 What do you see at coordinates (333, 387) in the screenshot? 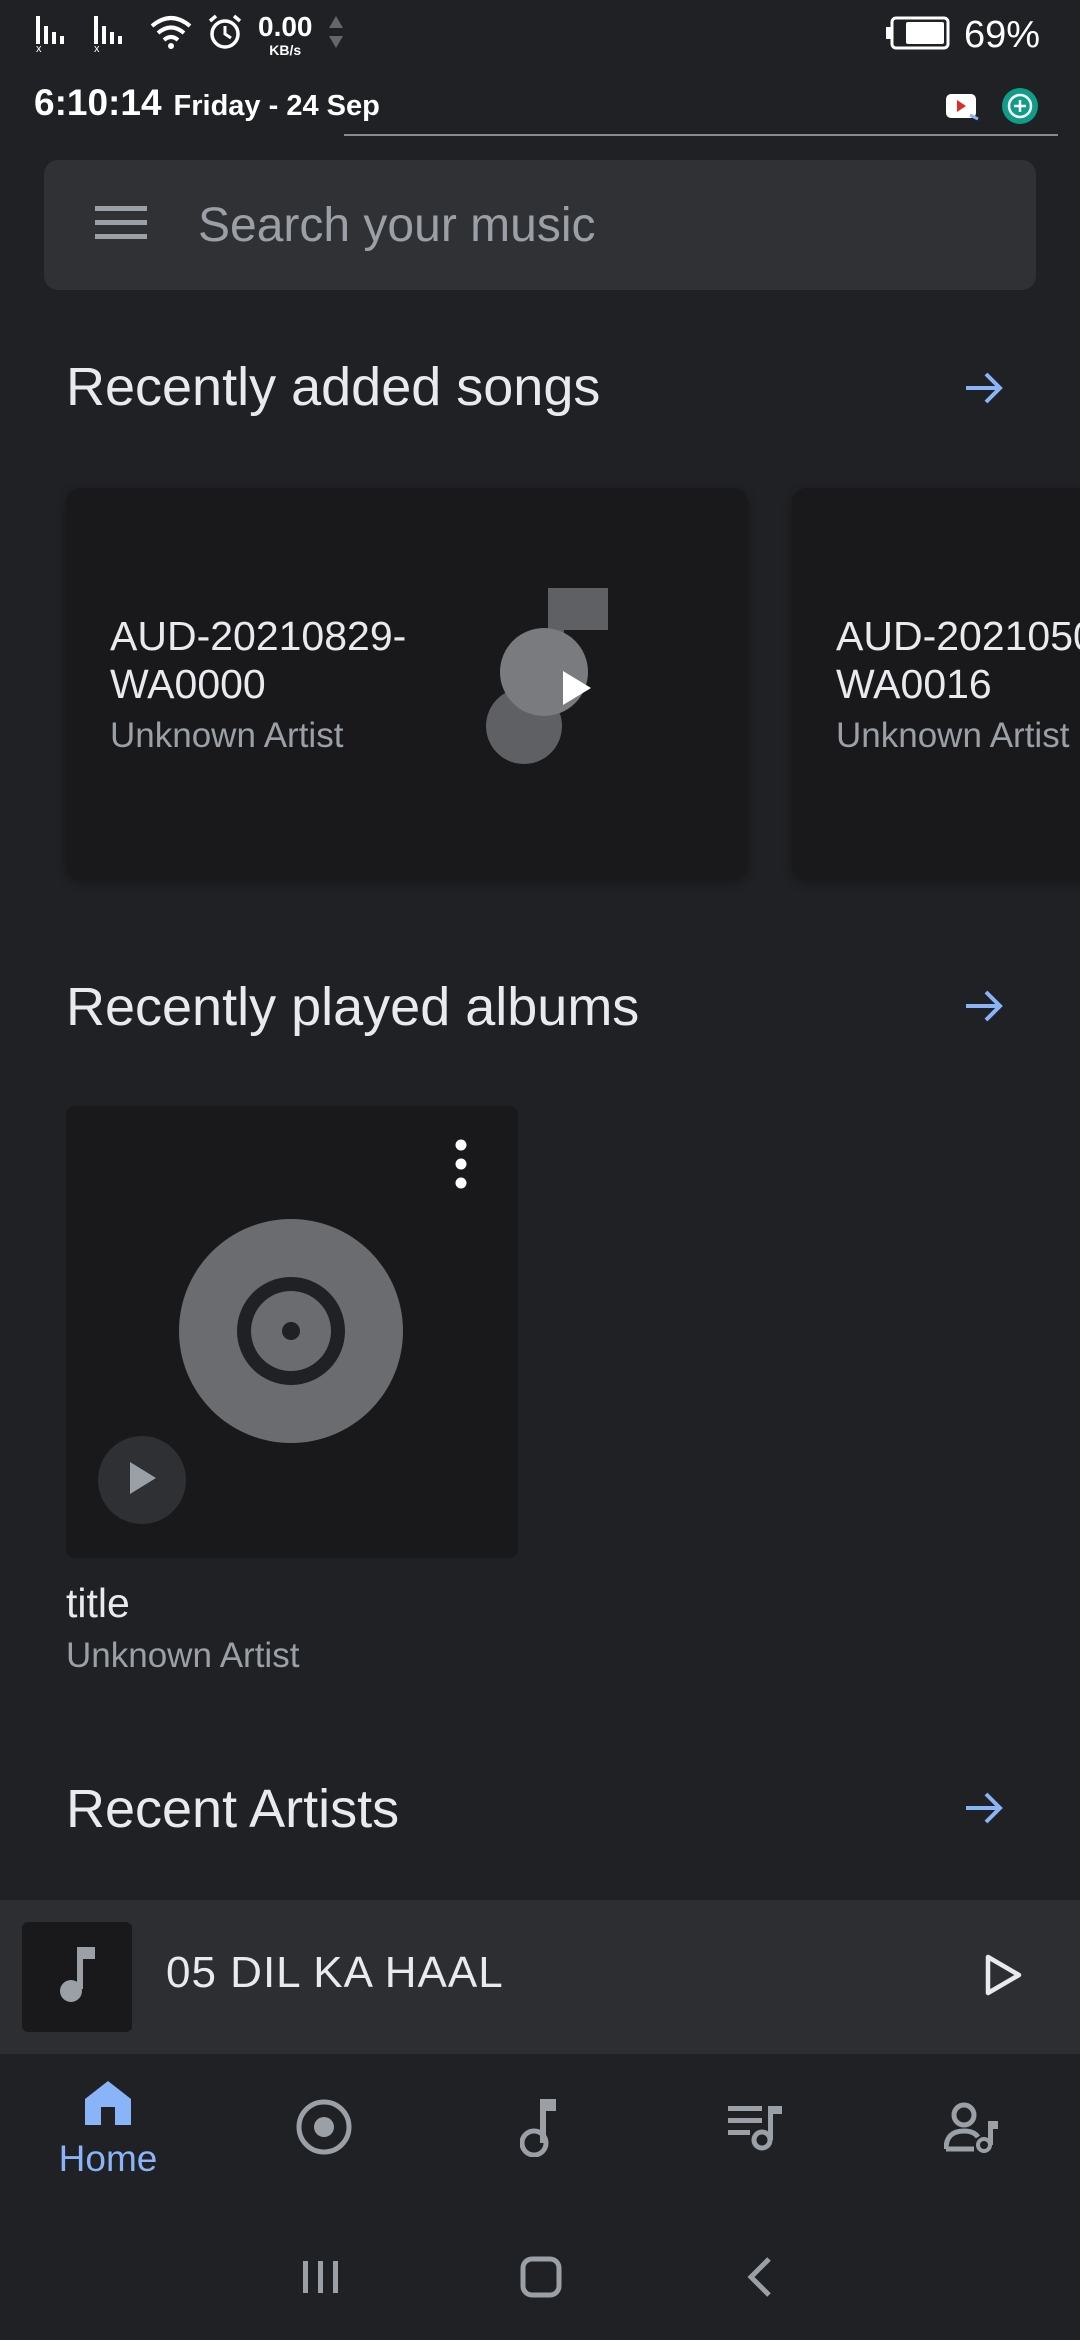
I see `recent-songs-heading: Recently added songs` at bounding box center [333, 387].